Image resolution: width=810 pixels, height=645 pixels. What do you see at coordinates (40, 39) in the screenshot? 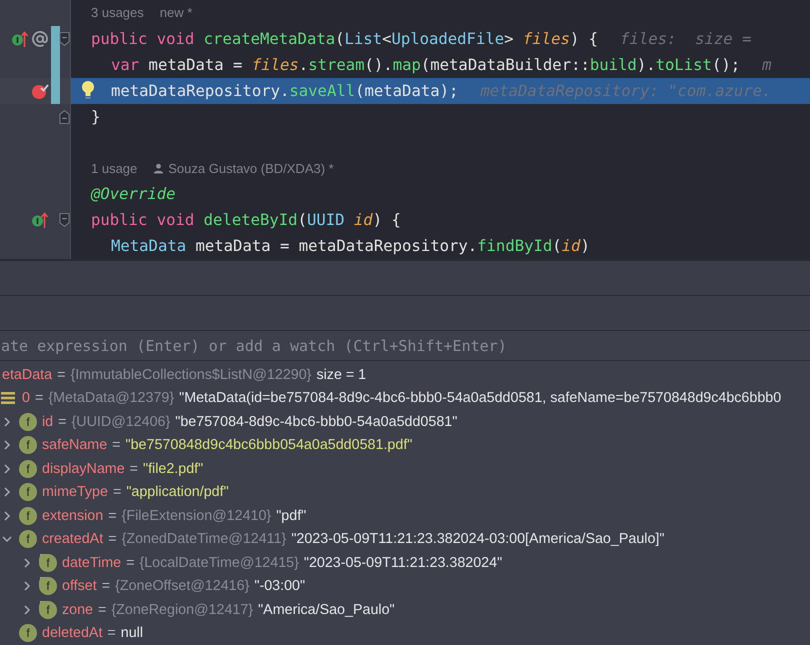
I see `at-sign-icon` at bounding box center [40, 39].